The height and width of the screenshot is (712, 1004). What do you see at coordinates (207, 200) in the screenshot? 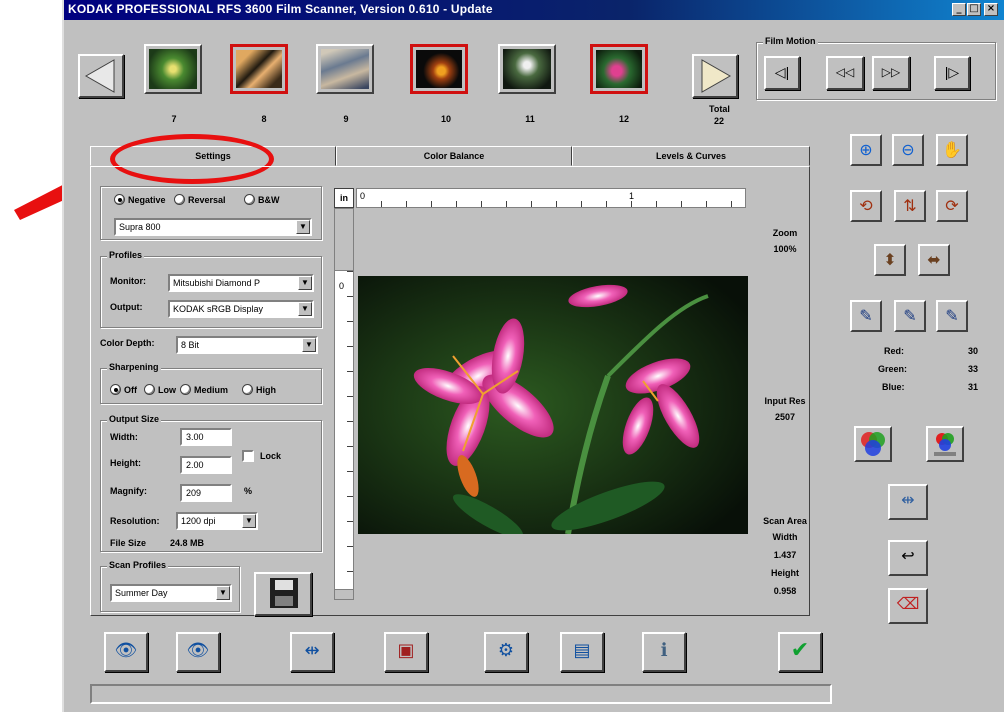
I see `reversal-label: Reversal` at bounding box center [207, 200].